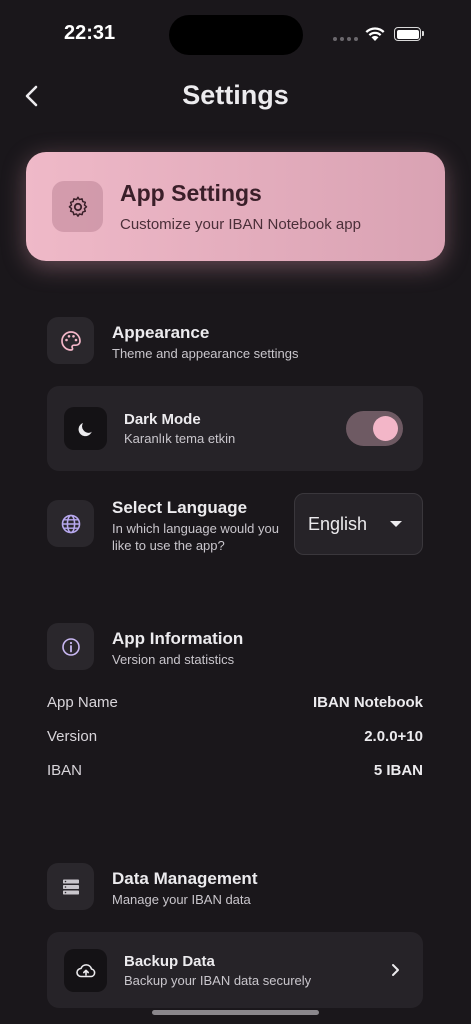  I want to click on moon-icon, so click(85, 428).